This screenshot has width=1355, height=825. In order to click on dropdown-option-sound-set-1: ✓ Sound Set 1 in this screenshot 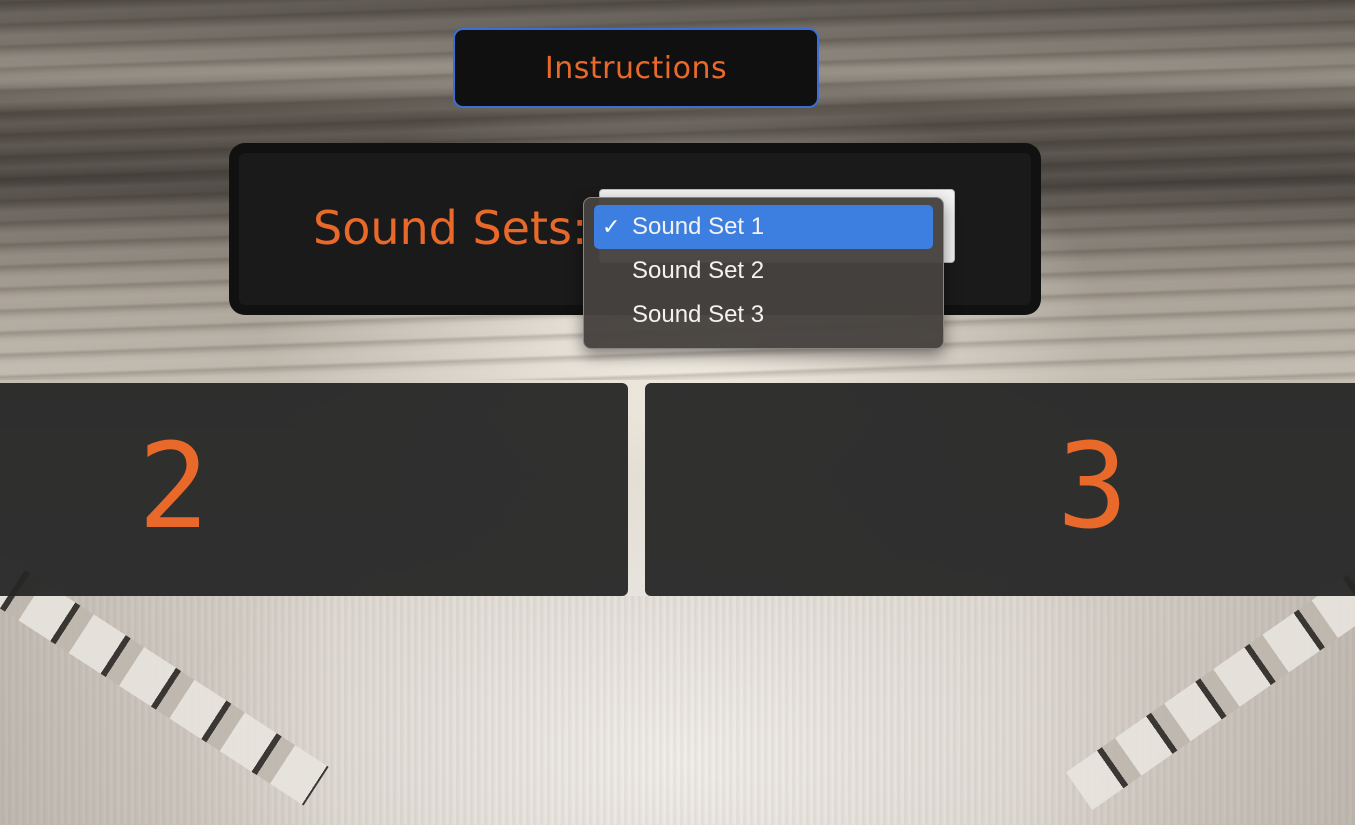, I will do `click(763, 227)`.